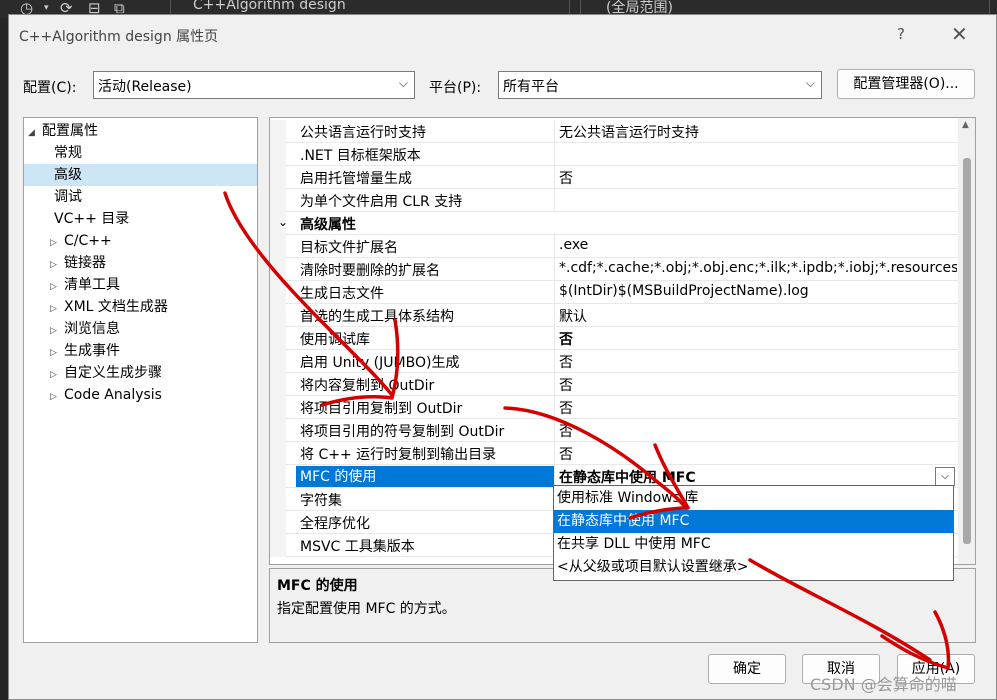 This screenshot has height=700, width=997. What do you see at coordinates (614, 200) in the screenshot?
I see `property-row: 为单个文件启用 CLR 支持` at bounding box center [614, 200].